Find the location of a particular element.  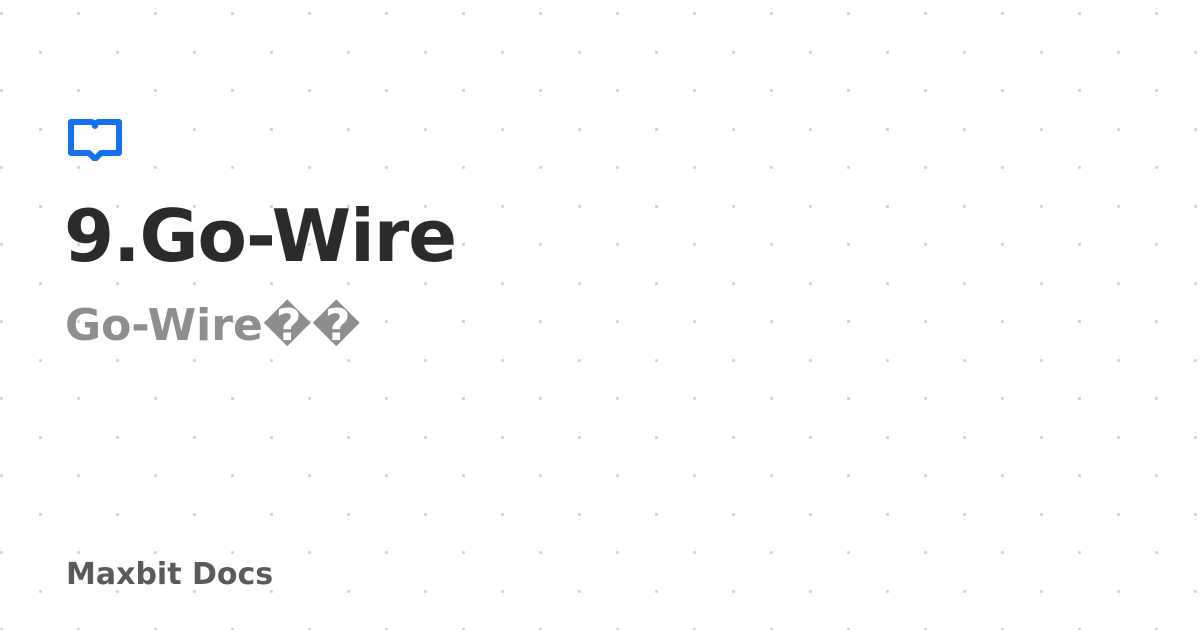

open-book-icon is located at coordinates (95, 140).